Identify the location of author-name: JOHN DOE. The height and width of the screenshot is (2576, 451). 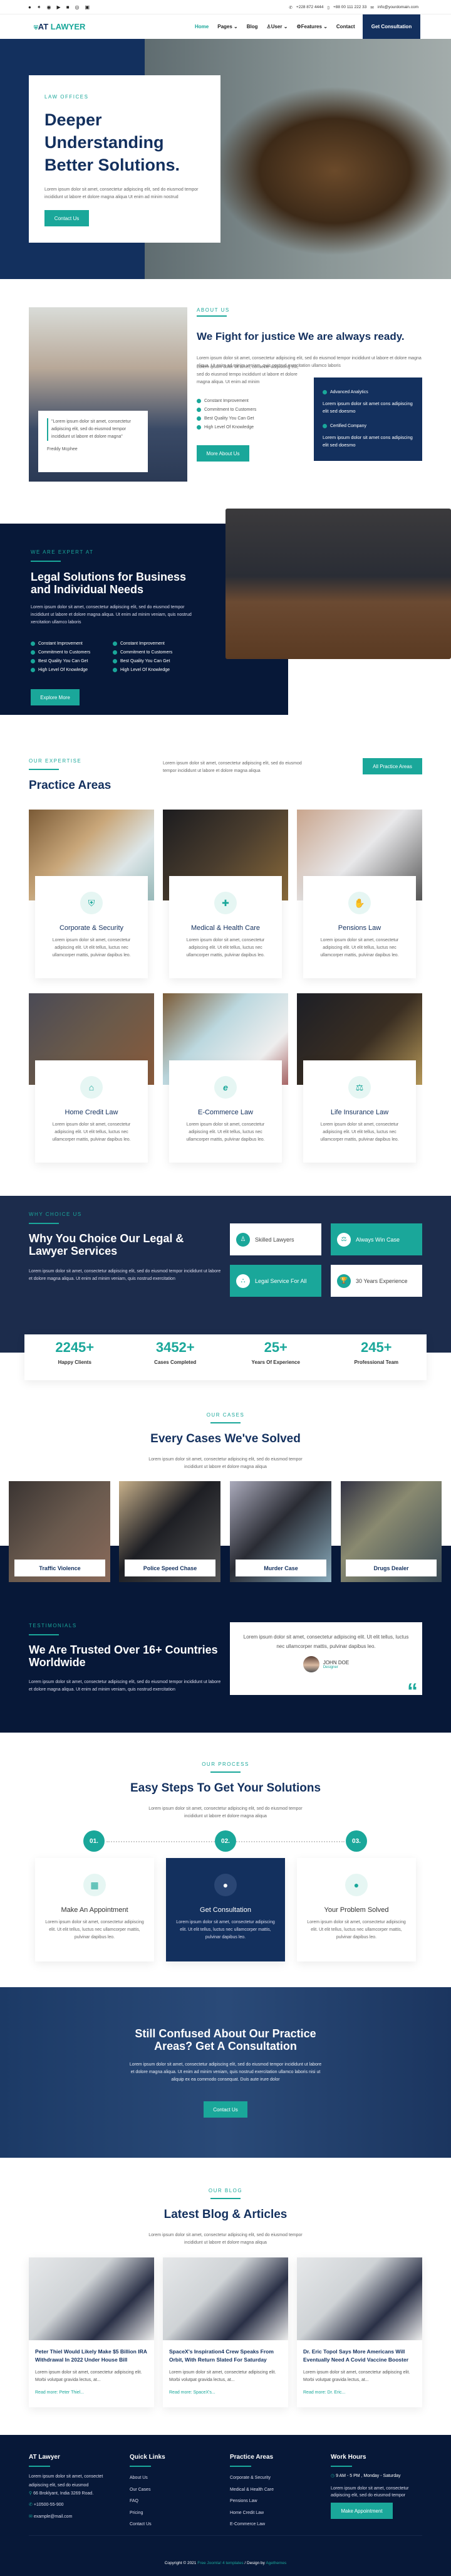
(336, 1662).